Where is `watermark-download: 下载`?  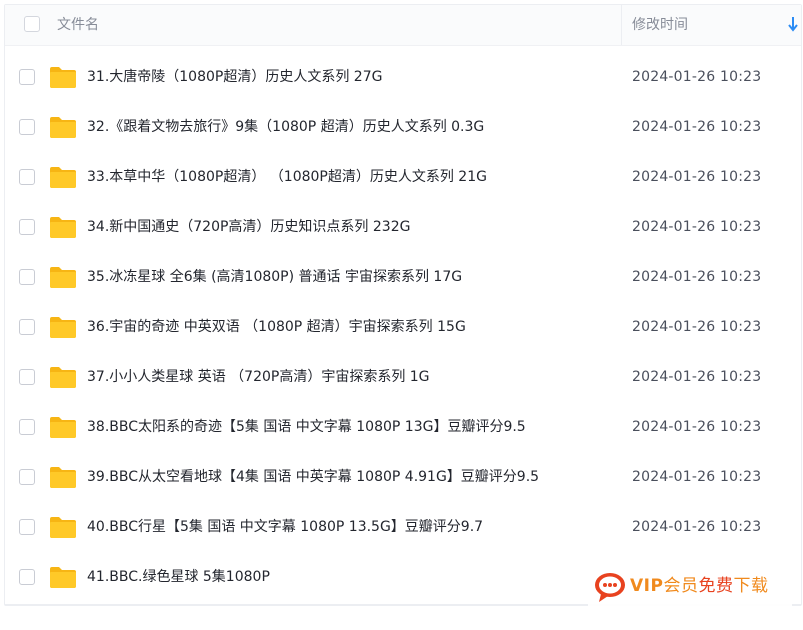 watermark-download: 下载 is located at coordinates (751, 586).